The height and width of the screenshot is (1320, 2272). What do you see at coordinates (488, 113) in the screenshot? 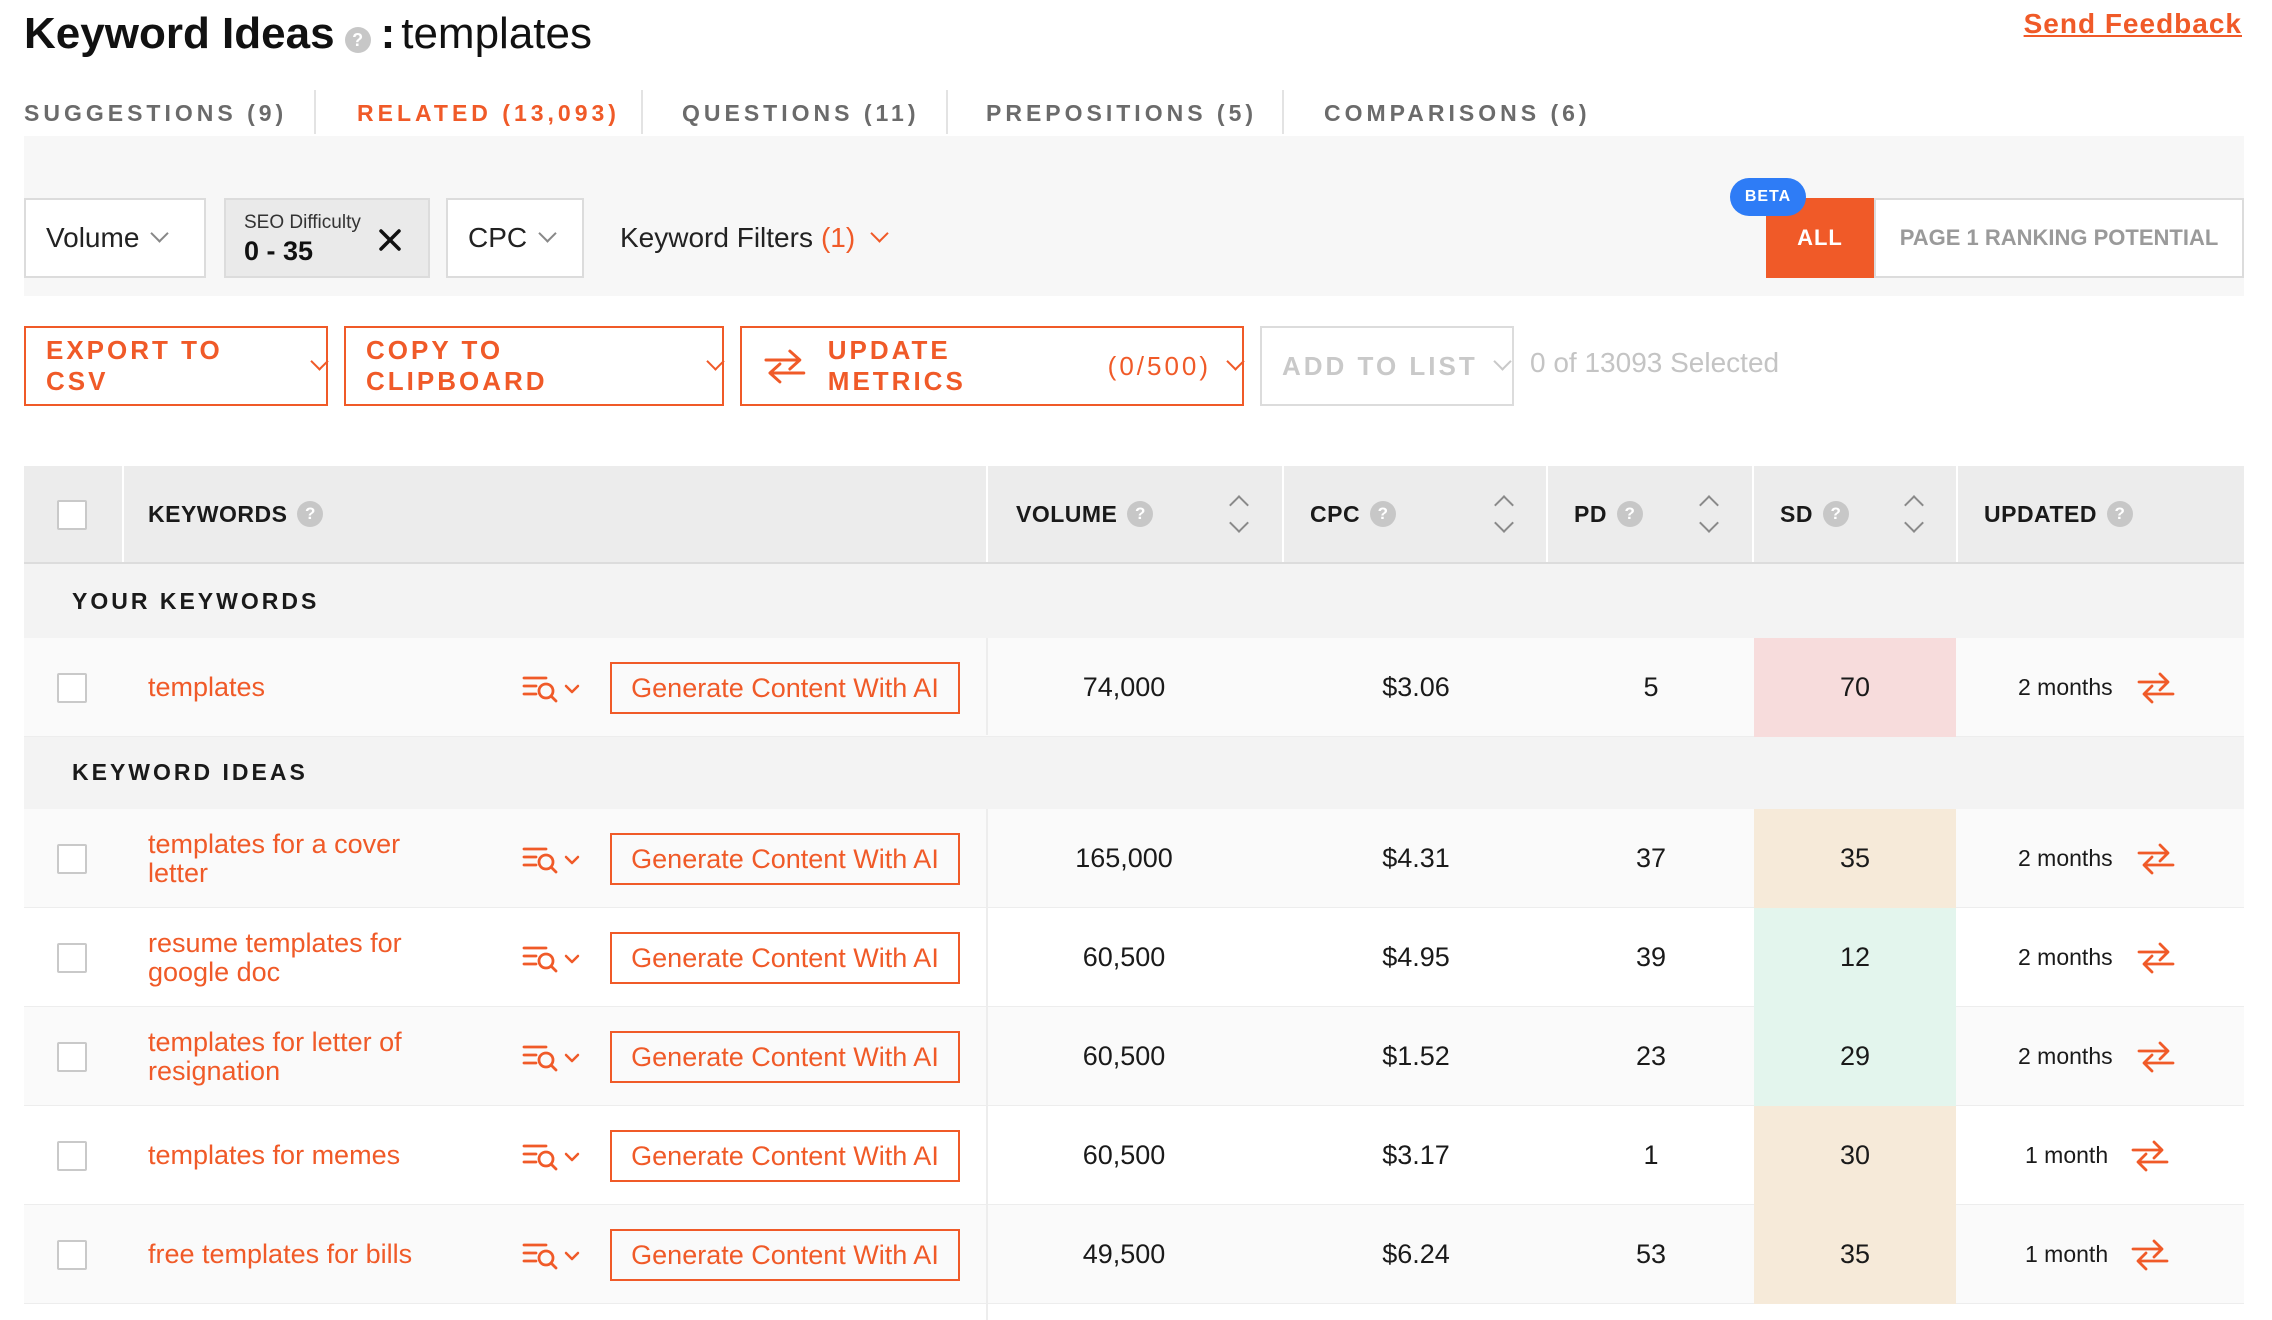
I see `tab-related: RELATED (13,093)` at bounding box center [488, 113].